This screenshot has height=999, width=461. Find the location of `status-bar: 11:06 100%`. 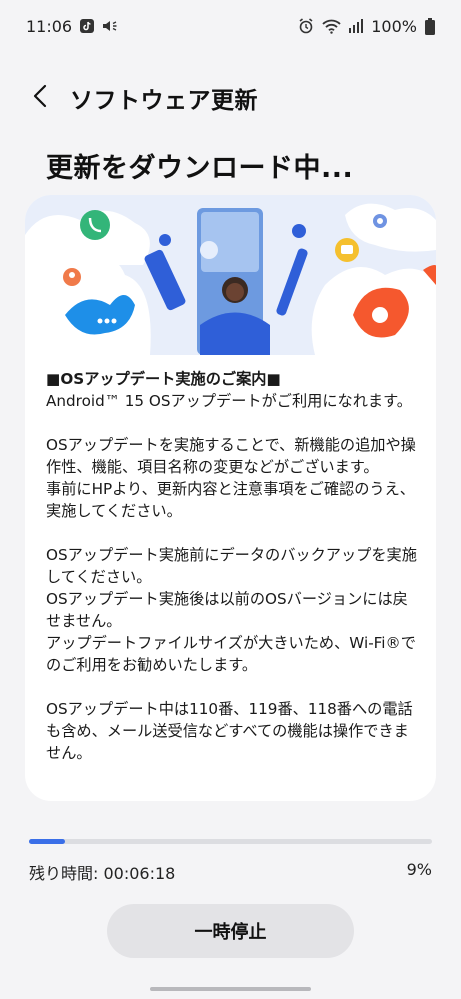

status-bar: 11:06 100% is located at coordinates (230, 26).